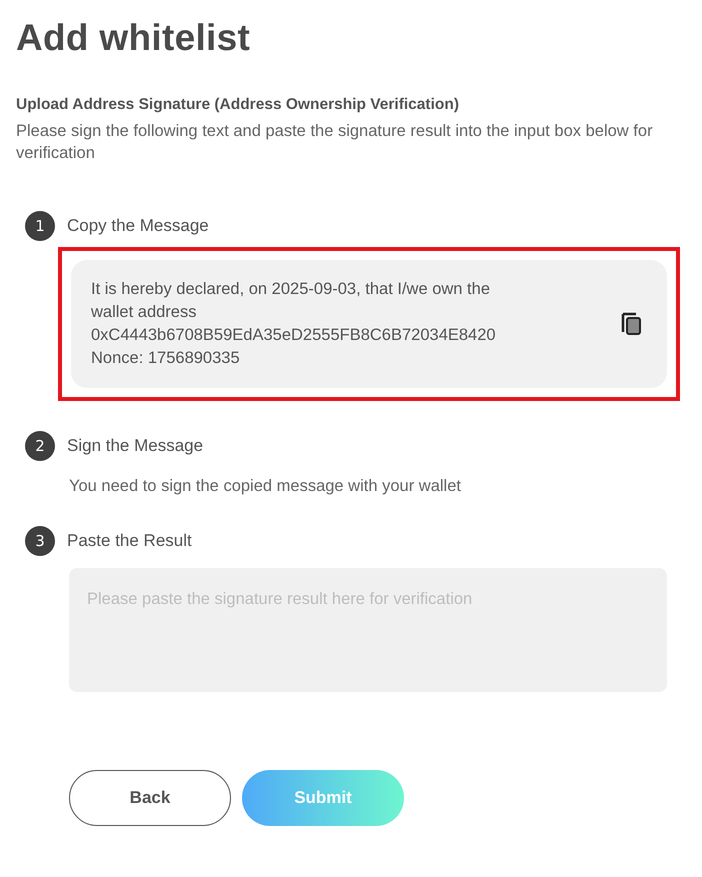 The image size is (702, 877). Describe the element at coordinates (138, 226) in the screenshot. I see `step-label: Copy the Message` at that location.